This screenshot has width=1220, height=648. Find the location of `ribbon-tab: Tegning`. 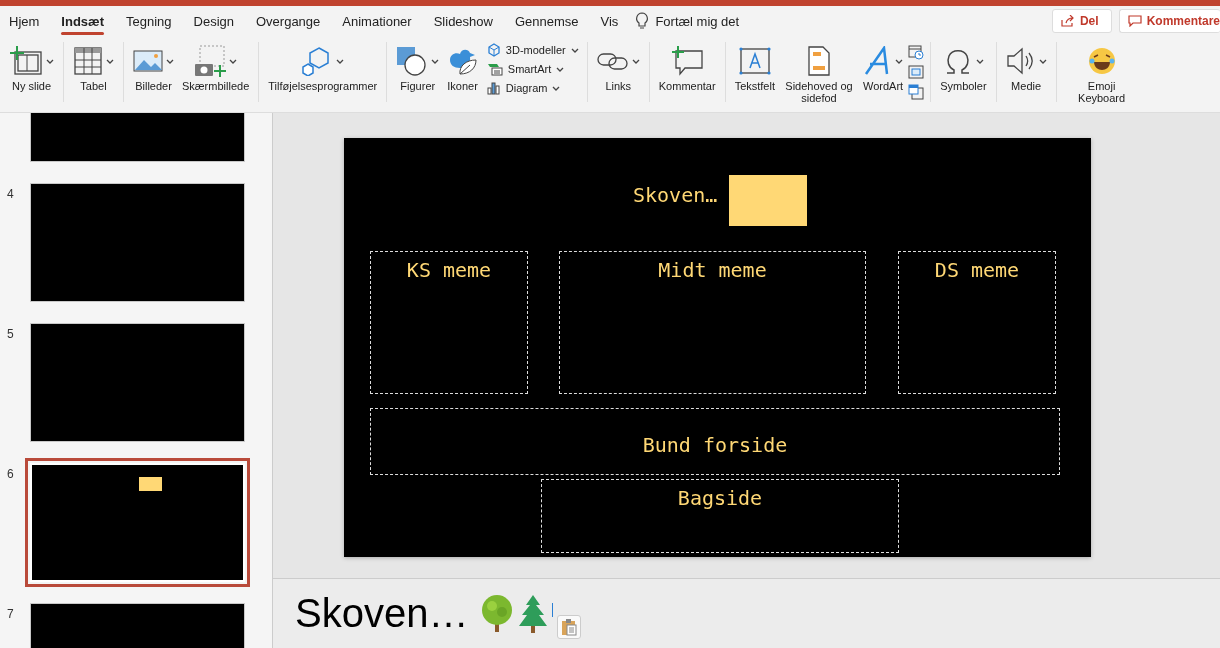

ribbon-tab: Tegning is located at coordinates (150, 21).